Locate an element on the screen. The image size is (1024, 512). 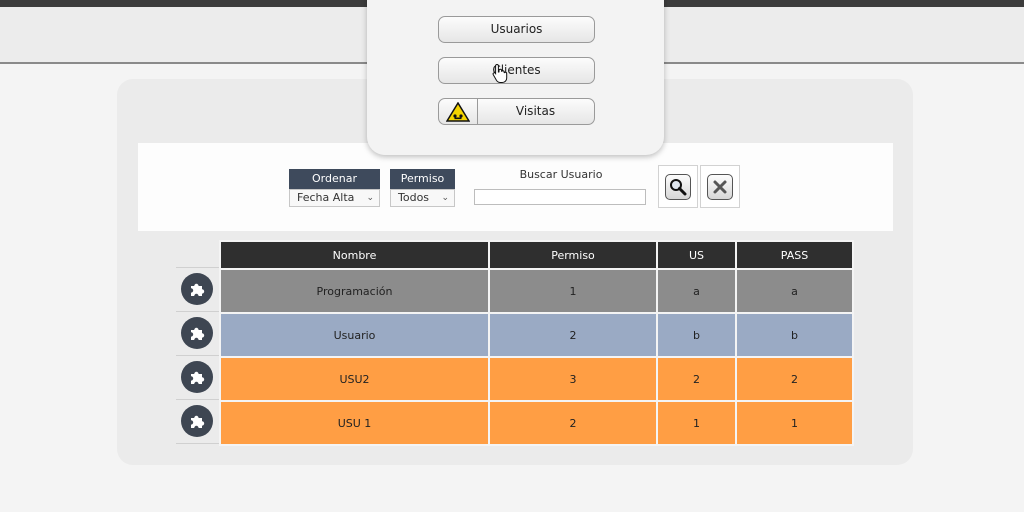
cell-nombre: USU 1 is located at coordinates (354, 423).